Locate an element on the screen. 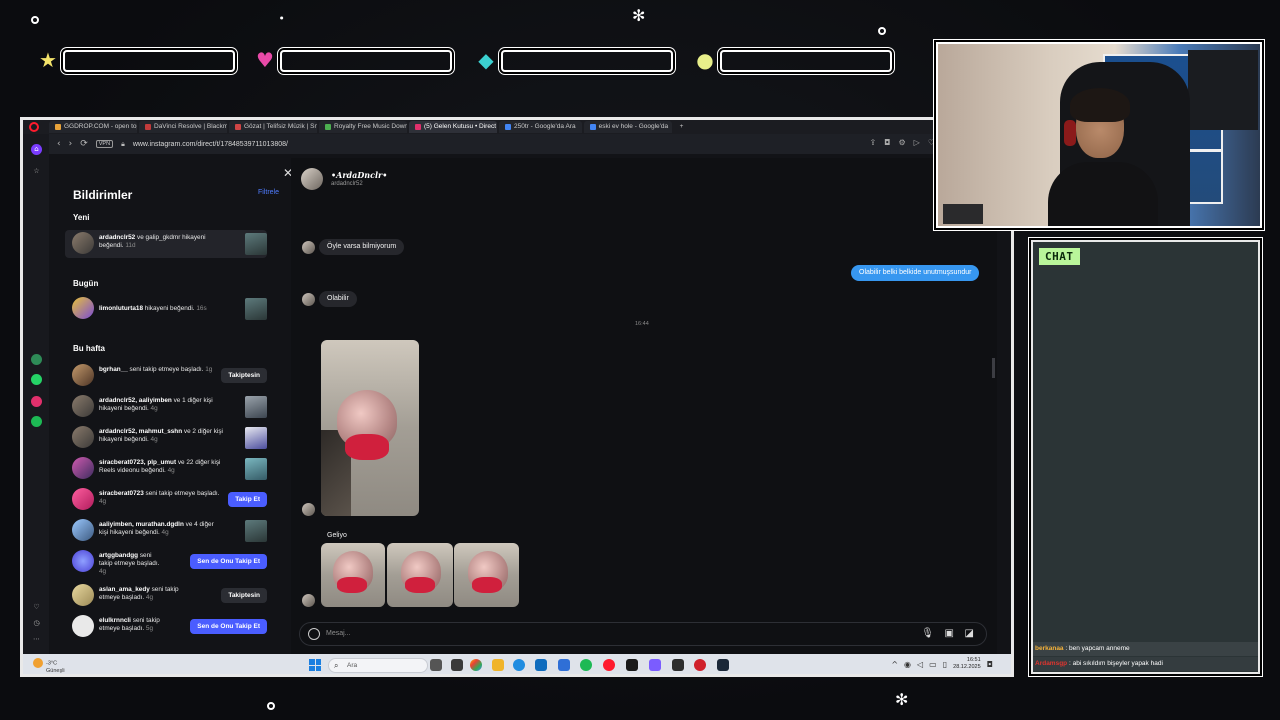  browser-tab-active: (5) Gelen Kutusu • Direct is located at coordinates (453, 127).